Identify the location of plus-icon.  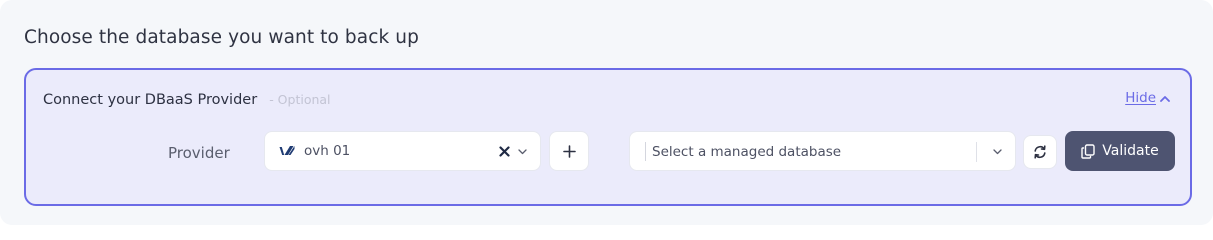
(569, 151).